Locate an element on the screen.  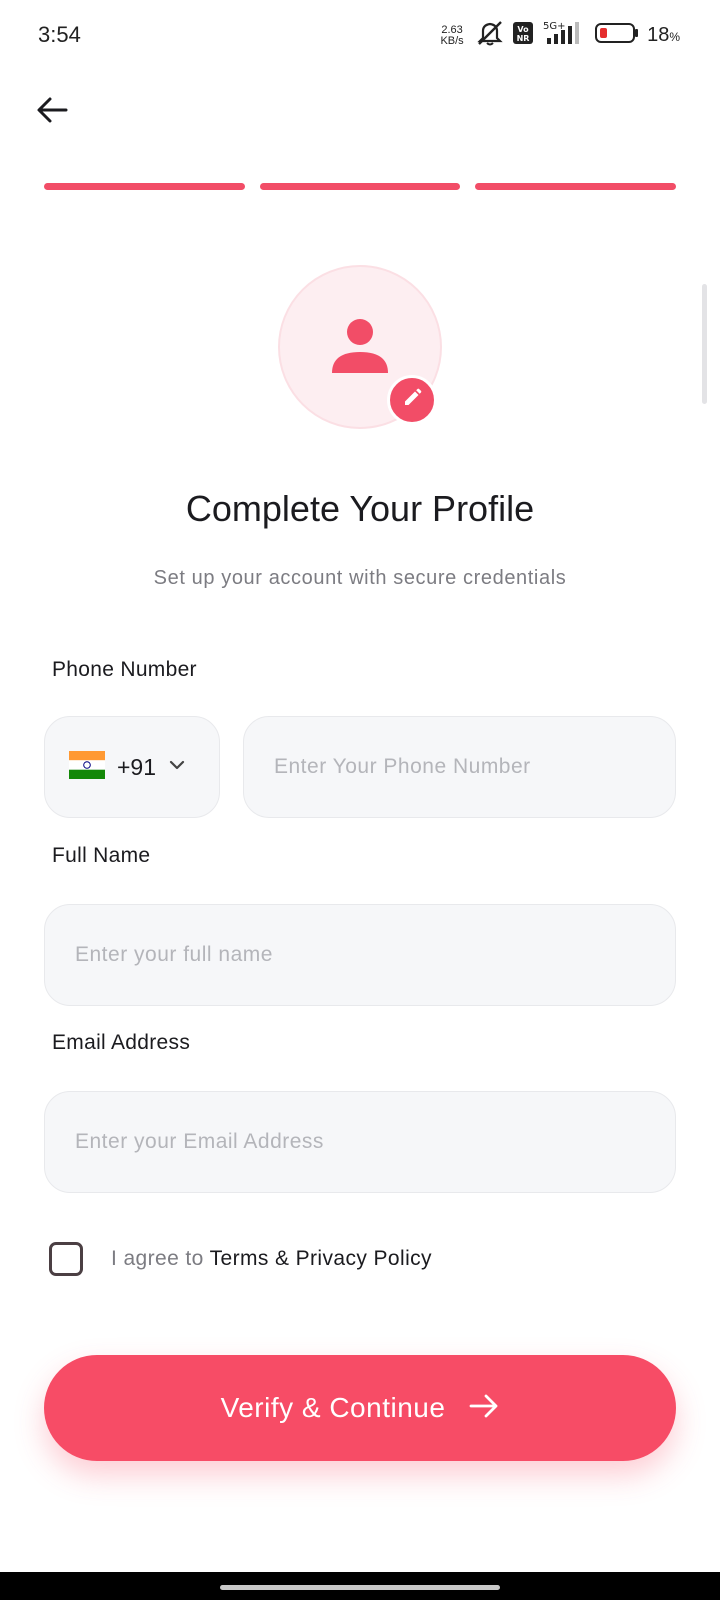
country-code-select: +91 is located at coordinates (132, 767).